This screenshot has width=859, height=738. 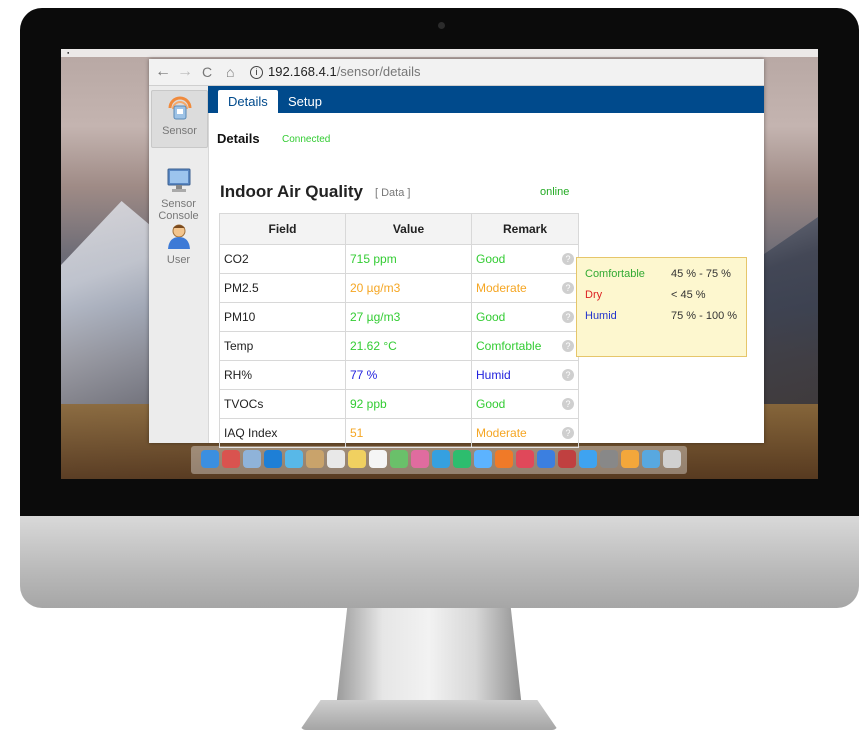 I want to click on info-icon: i, so click(x=256, y=72).